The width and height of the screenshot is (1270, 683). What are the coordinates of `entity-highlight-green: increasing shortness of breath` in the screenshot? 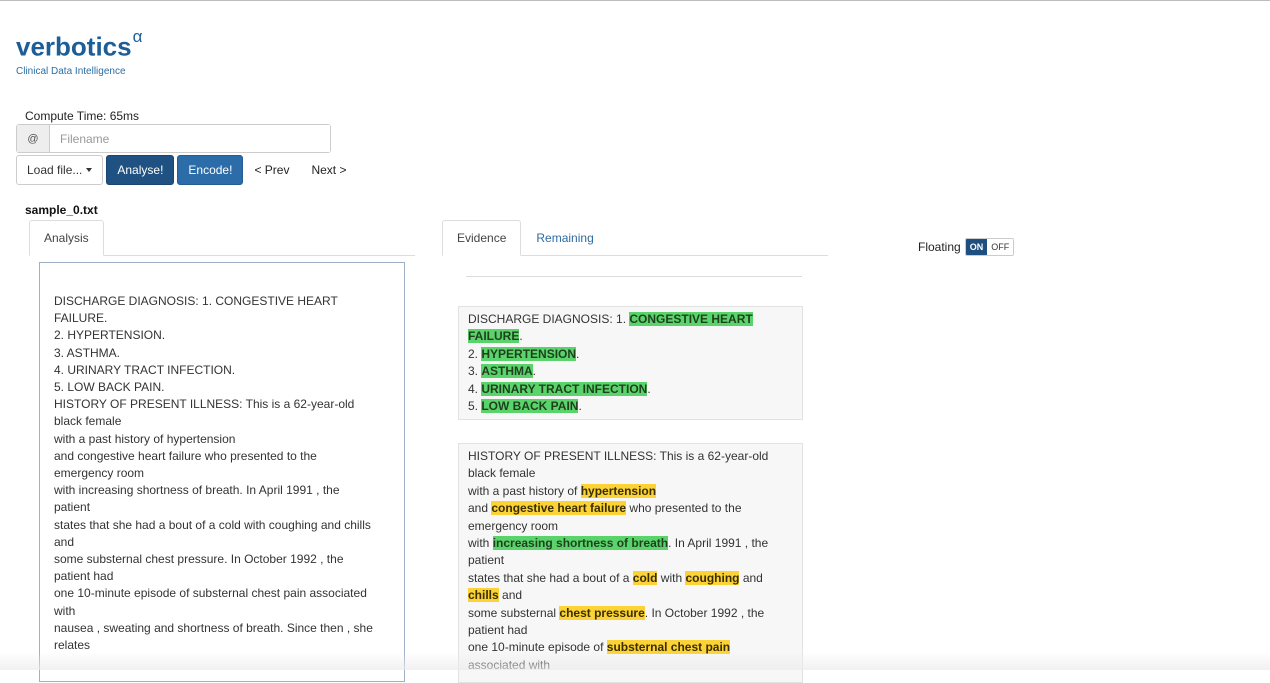 It's located at (580, 543).